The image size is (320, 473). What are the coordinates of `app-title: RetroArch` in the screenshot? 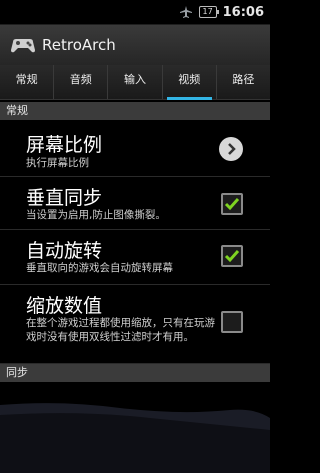 It's located at (79, 45).